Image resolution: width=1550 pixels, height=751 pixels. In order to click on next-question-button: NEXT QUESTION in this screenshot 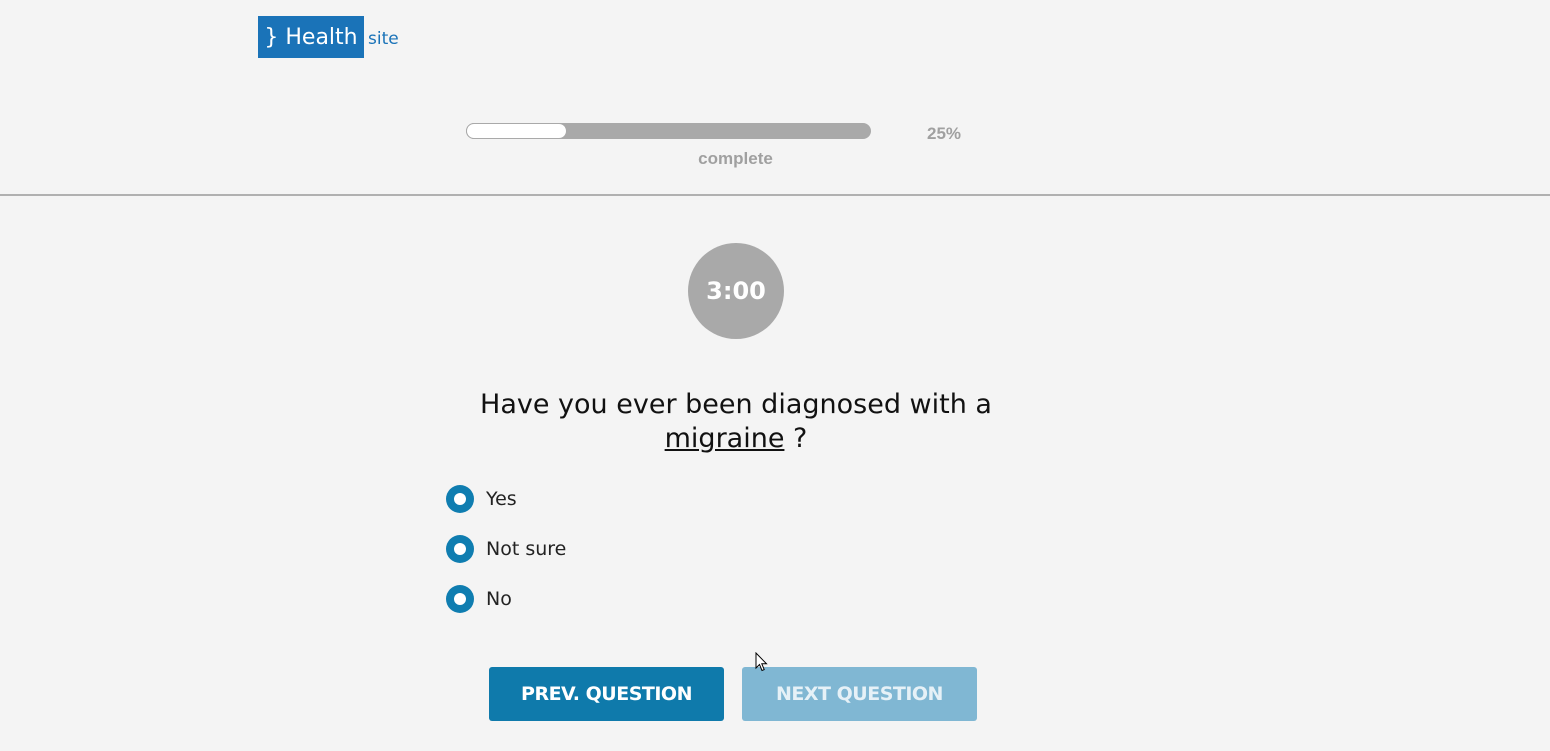, I will do `click(859, 694)`.